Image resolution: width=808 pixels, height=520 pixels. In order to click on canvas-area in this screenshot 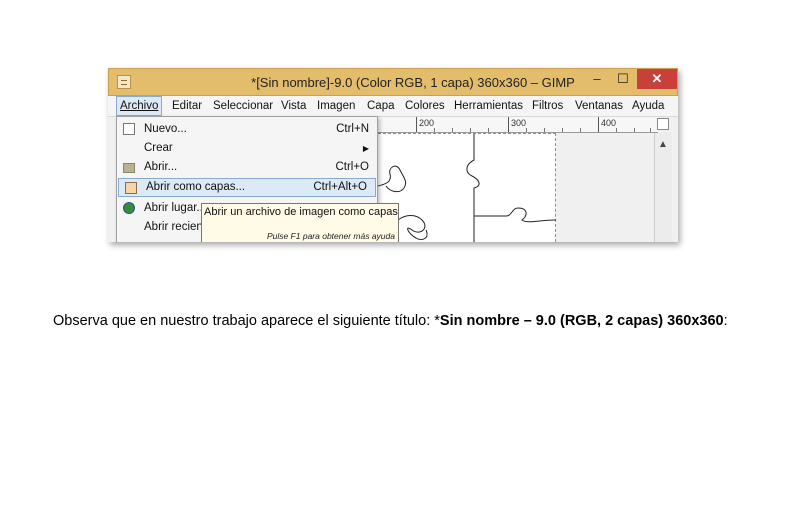, I will do `click(515, 187)`.